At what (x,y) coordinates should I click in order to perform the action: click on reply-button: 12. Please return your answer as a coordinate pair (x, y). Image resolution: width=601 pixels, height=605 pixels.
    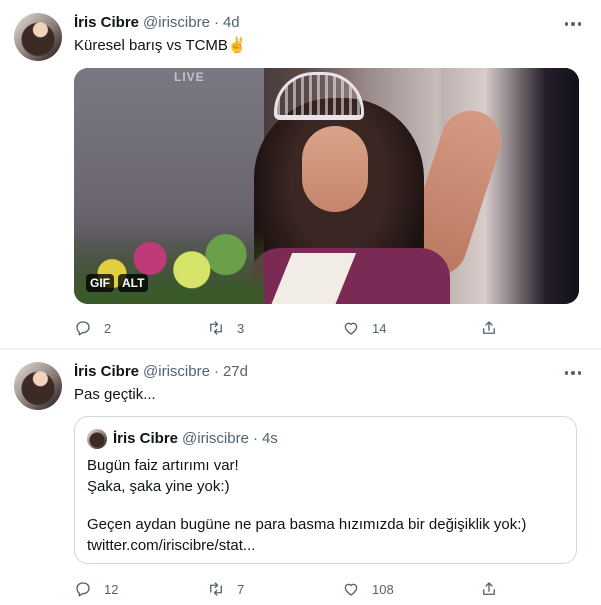
    Looking at the image, I should click on (96, 589).